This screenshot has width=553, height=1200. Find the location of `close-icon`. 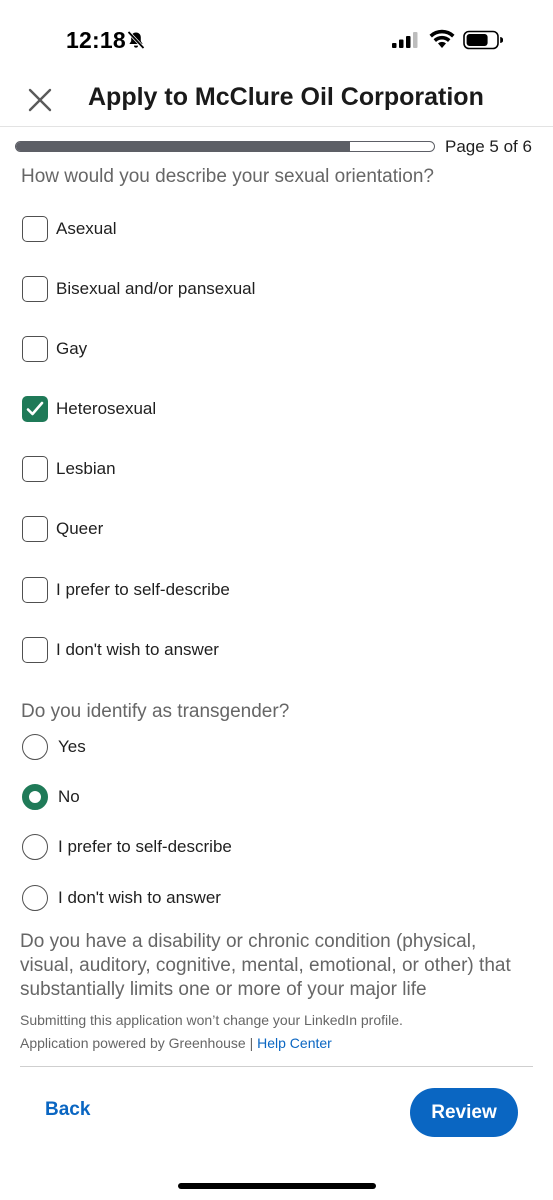

close-icon is located at coordinates (40, 100).